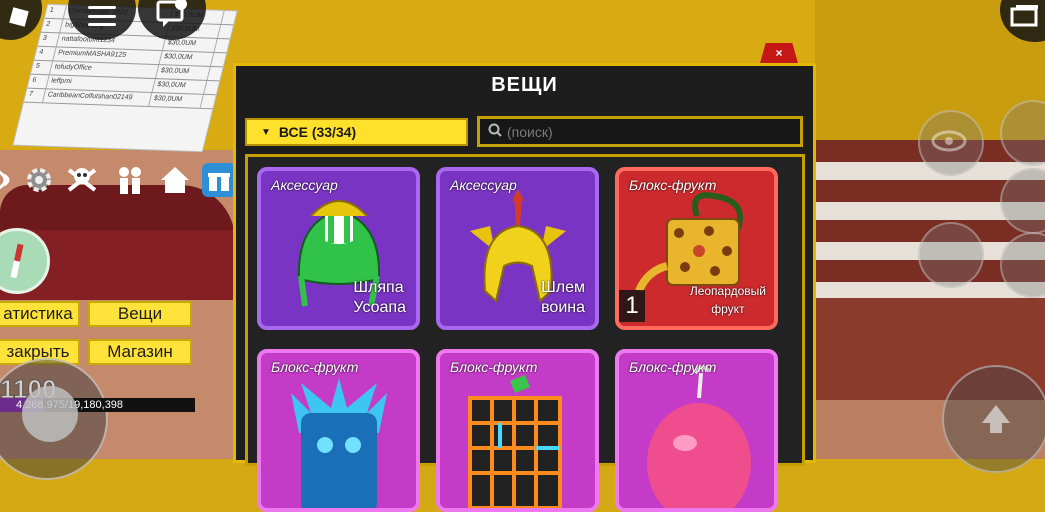  Describe the element at coordinates (728, 300) in the screenshot. I see `item-name: Леопардовый фрукт` at that location.